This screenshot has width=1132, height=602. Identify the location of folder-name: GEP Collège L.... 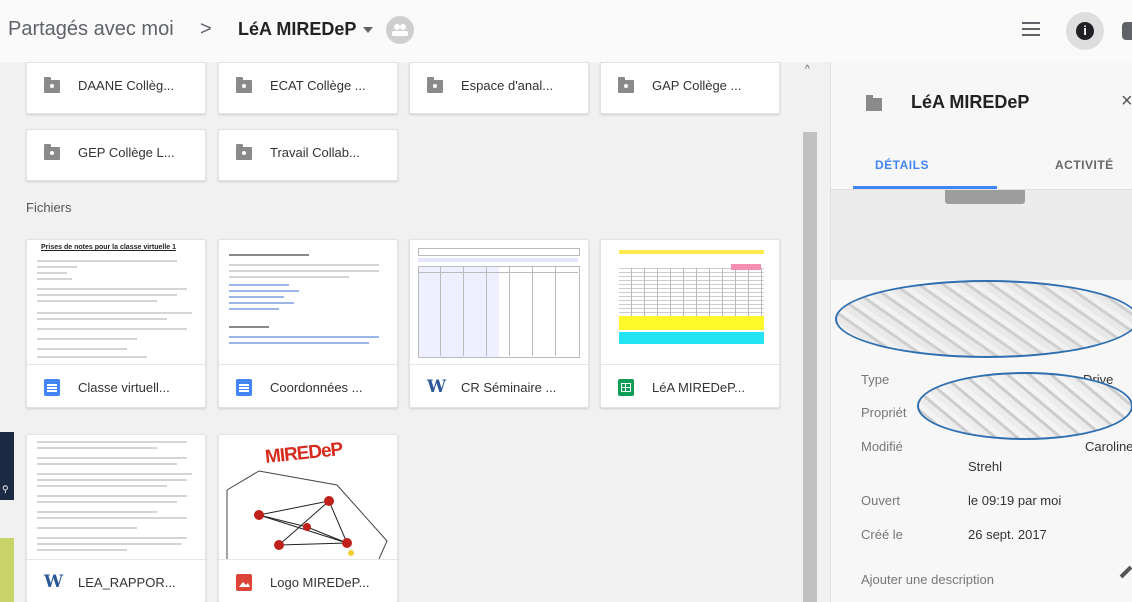
(126, 152).